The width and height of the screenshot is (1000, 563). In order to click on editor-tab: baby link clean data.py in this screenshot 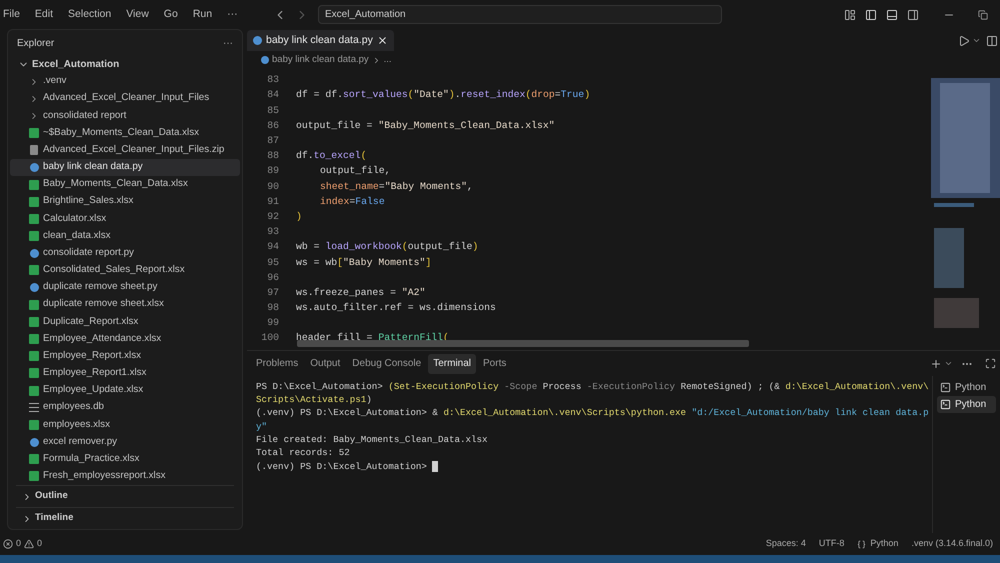, I will do `click(320, 40)`.